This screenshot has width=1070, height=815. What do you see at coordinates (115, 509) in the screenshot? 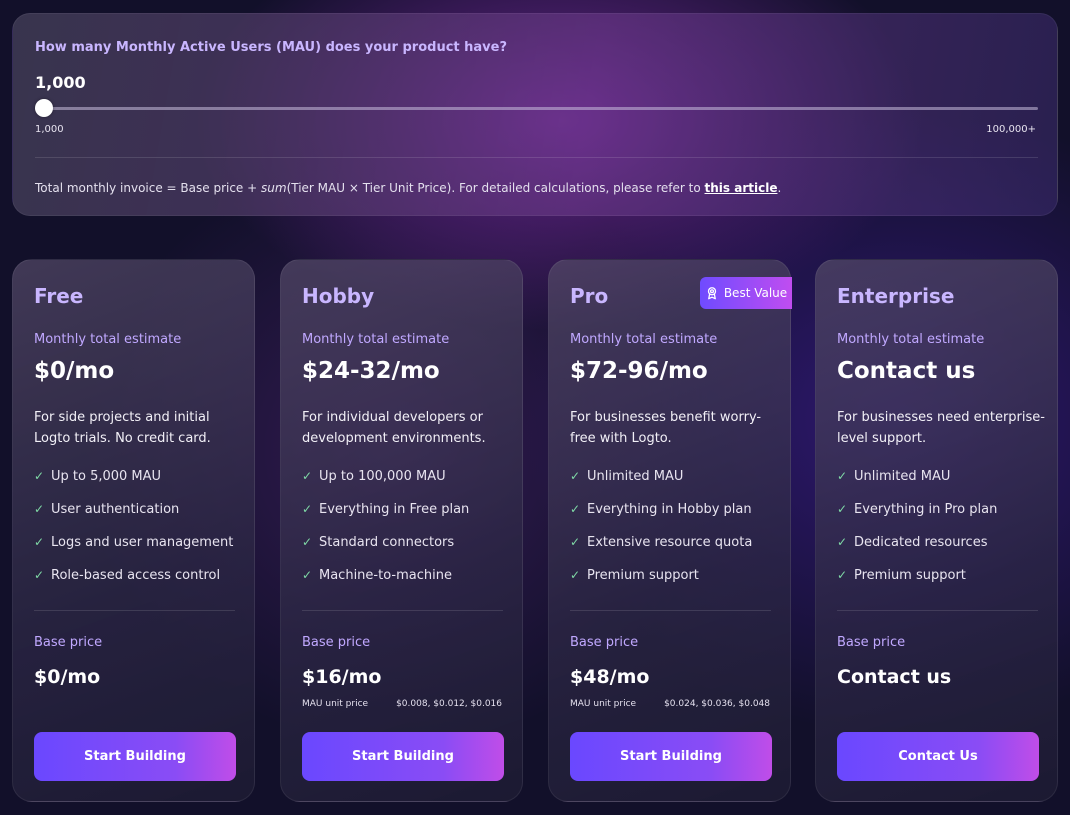
I see `feature-label: User authentication` at bounding box center [115, 509].